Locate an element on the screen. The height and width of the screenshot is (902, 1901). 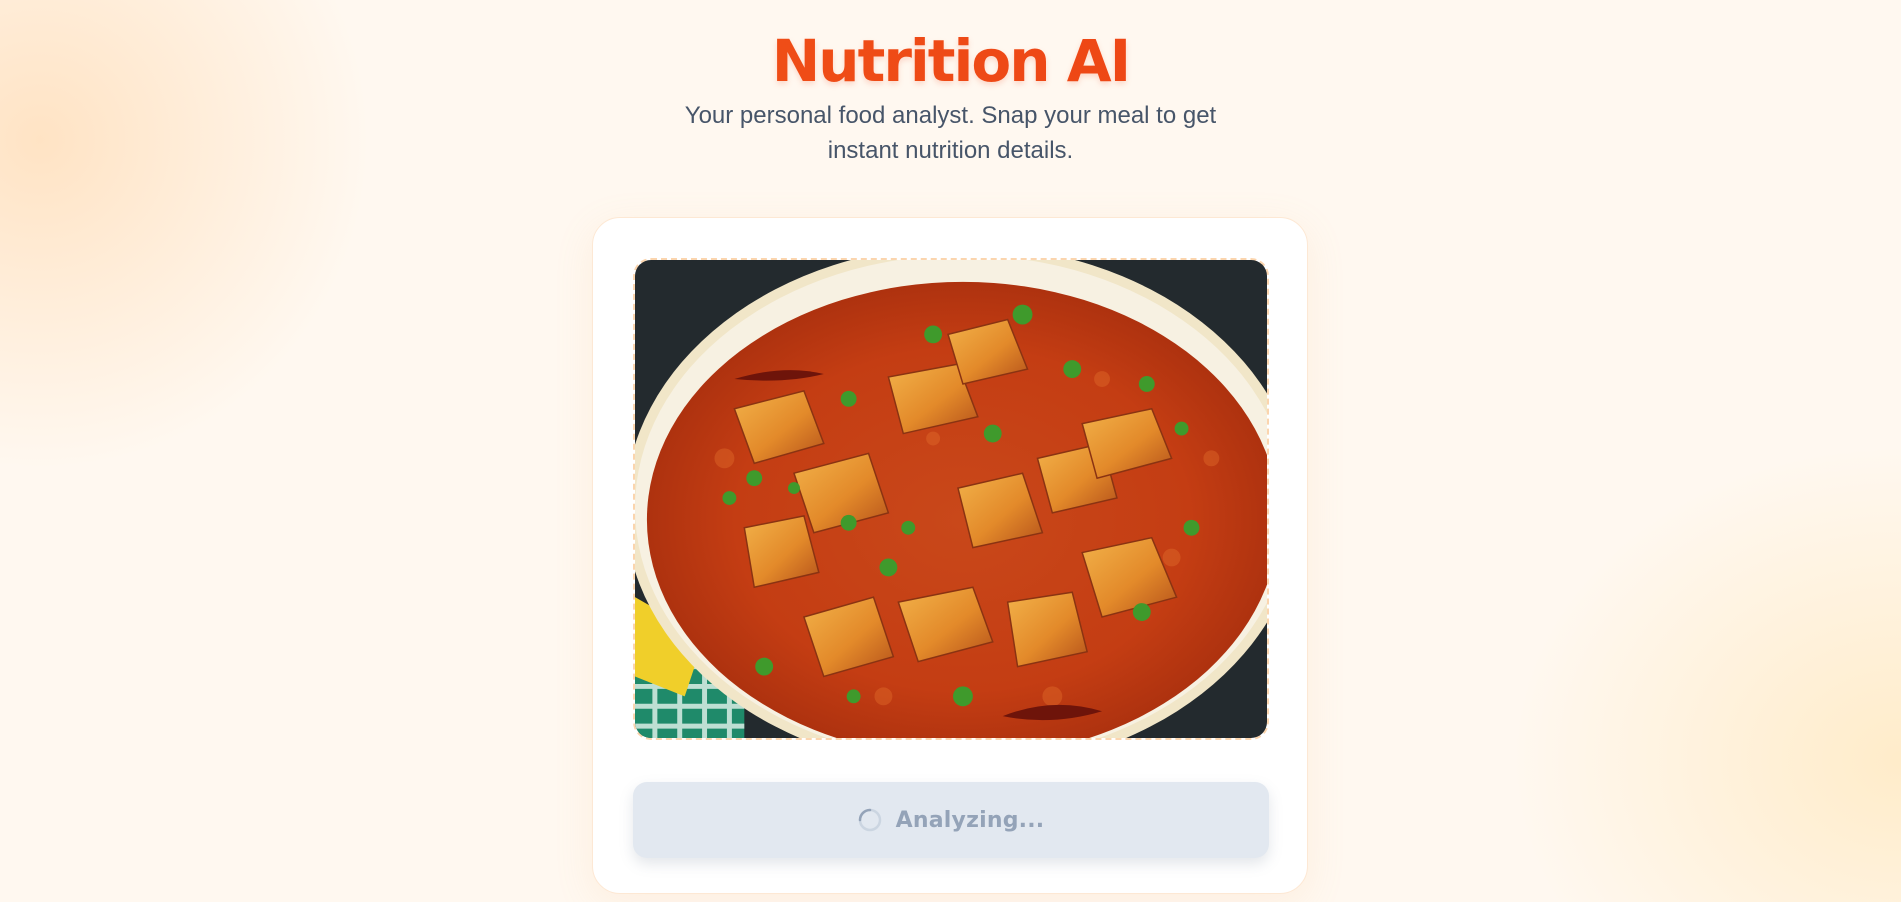
spinner-icon is located at coordinates (870, 820).